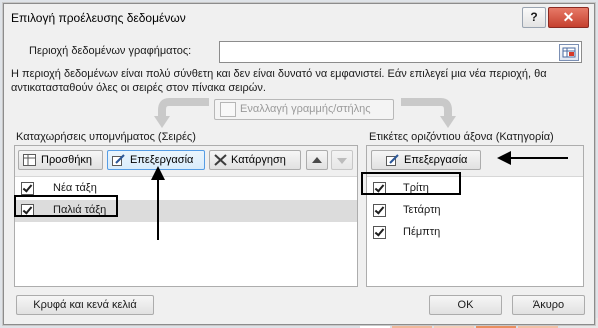  I want to click on annotation-up-arrow-icon, so click(158, 203).